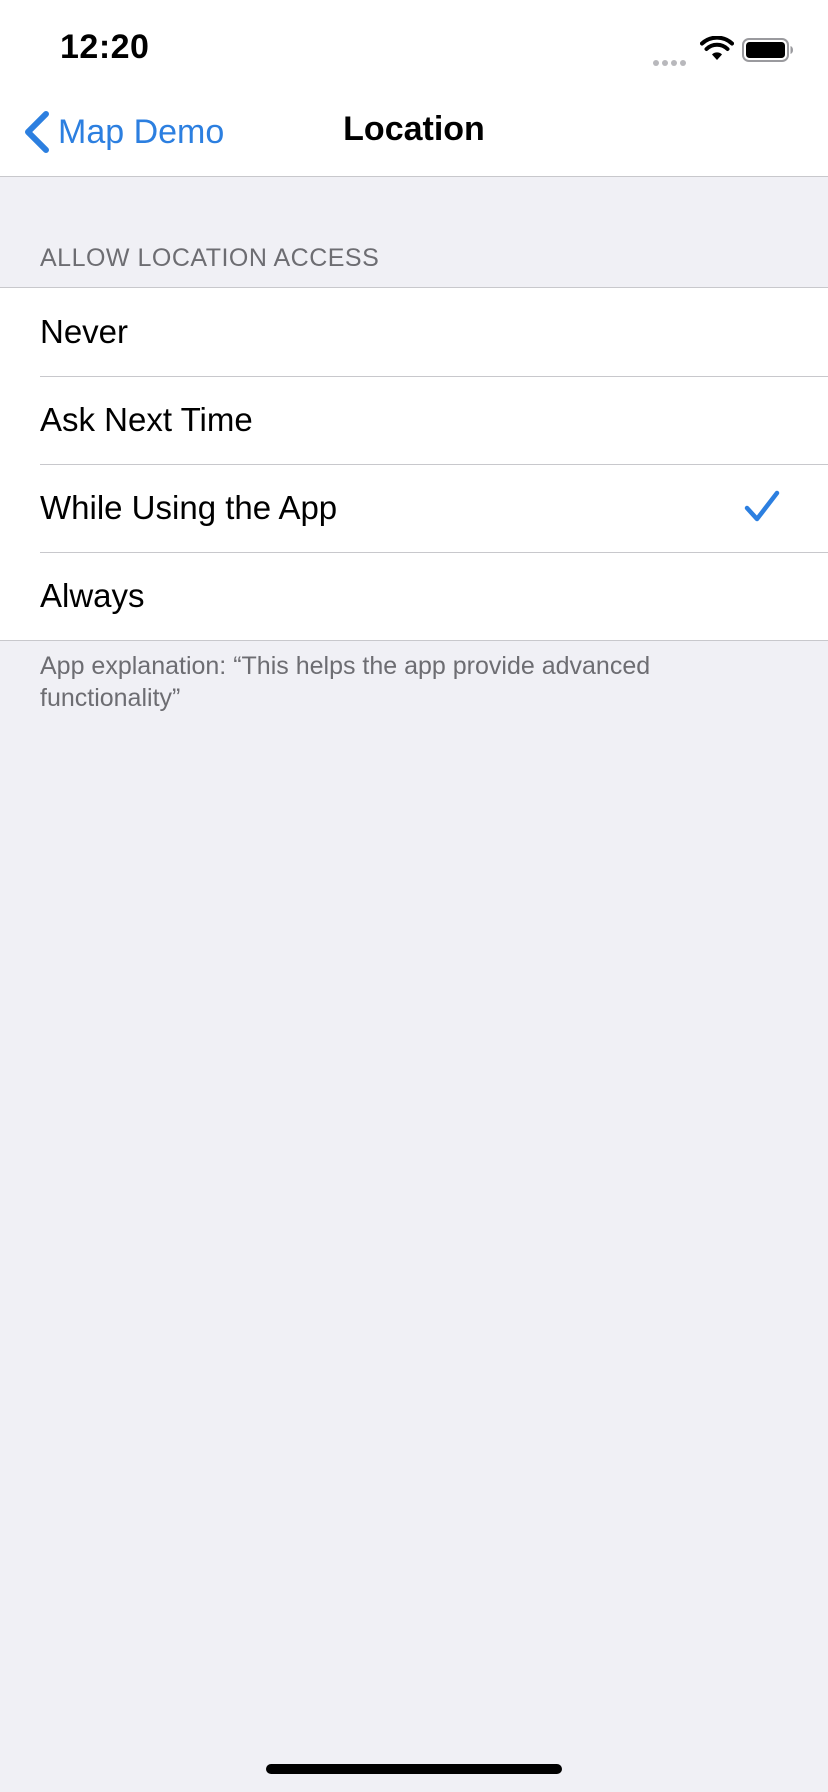  Describe the element at coordinates (105, 47) in the screenshot. I see `status-time: 12:20` at that location.